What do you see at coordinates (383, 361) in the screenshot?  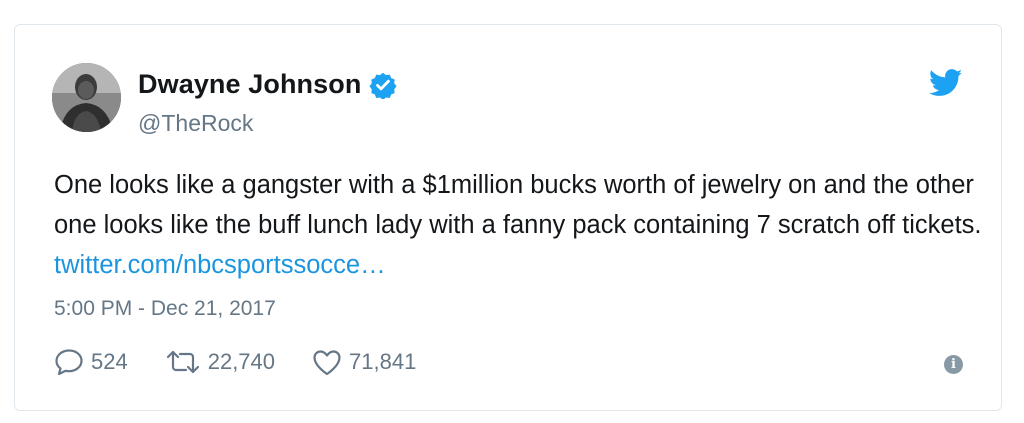 I see `like-count: 71,841` at bounding box center [383, 361].